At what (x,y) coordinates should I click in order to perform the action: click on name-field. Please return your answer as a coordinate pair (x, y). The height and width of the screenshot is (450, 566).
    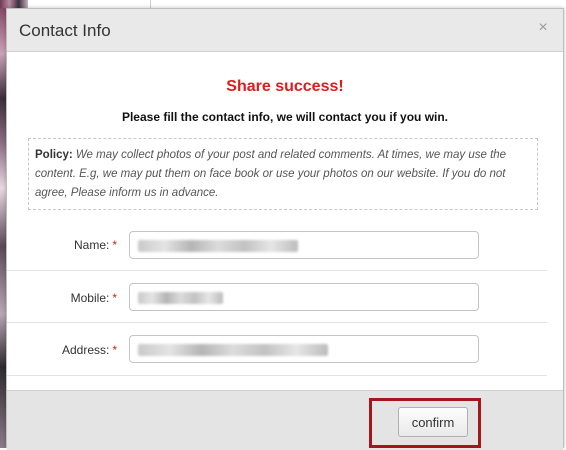
    Looking at the image, I should click on (304, 245).